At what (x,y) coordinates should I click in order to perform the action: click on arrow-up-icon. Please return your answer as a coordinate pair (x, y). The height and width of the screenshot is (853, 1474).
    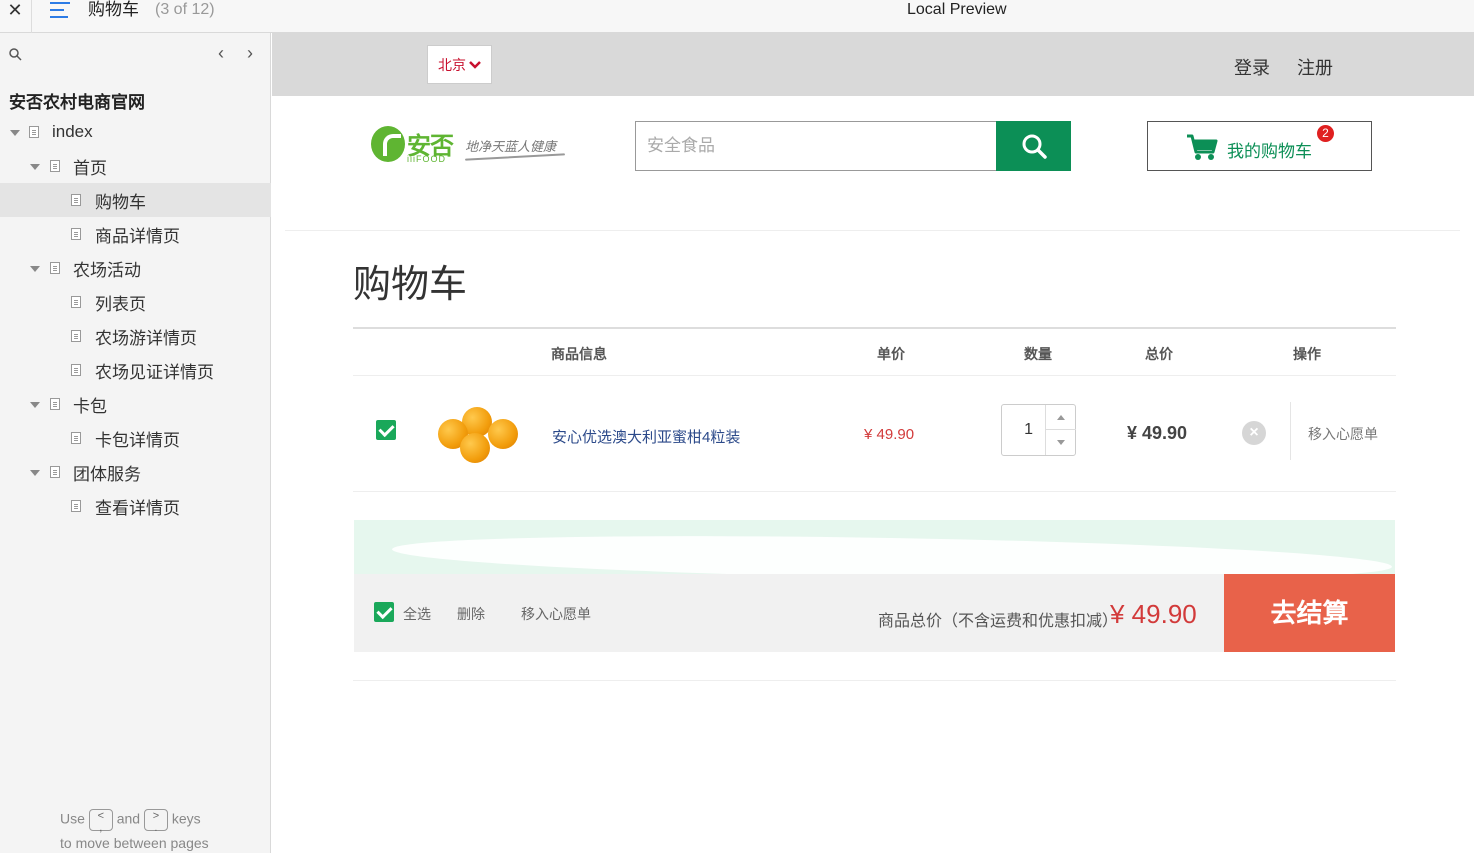
    Looking at the image, I should click on (1061, 417).